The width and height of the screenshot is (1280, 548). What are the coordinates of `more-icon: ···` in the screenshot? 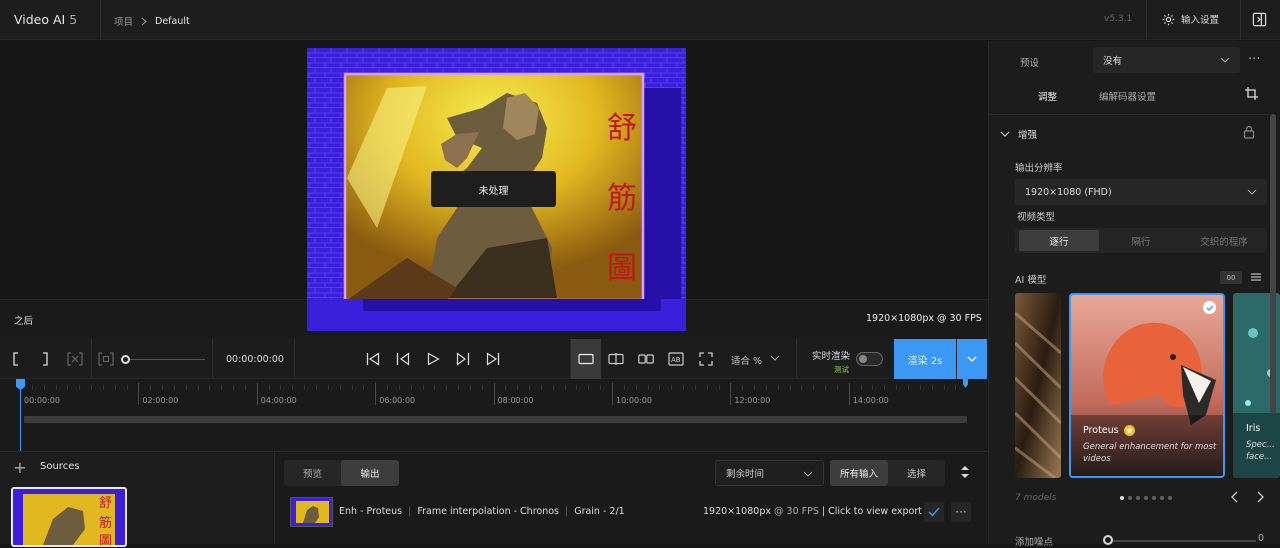 It's located at (961, 512).